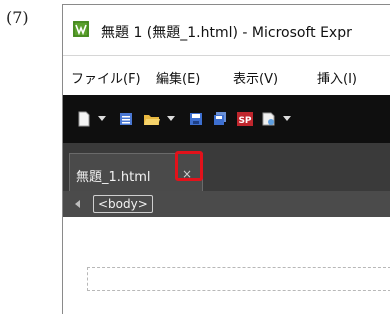 The image size is (390, 314). I want to click on standard-toolbar: SP, so click(226, 119).